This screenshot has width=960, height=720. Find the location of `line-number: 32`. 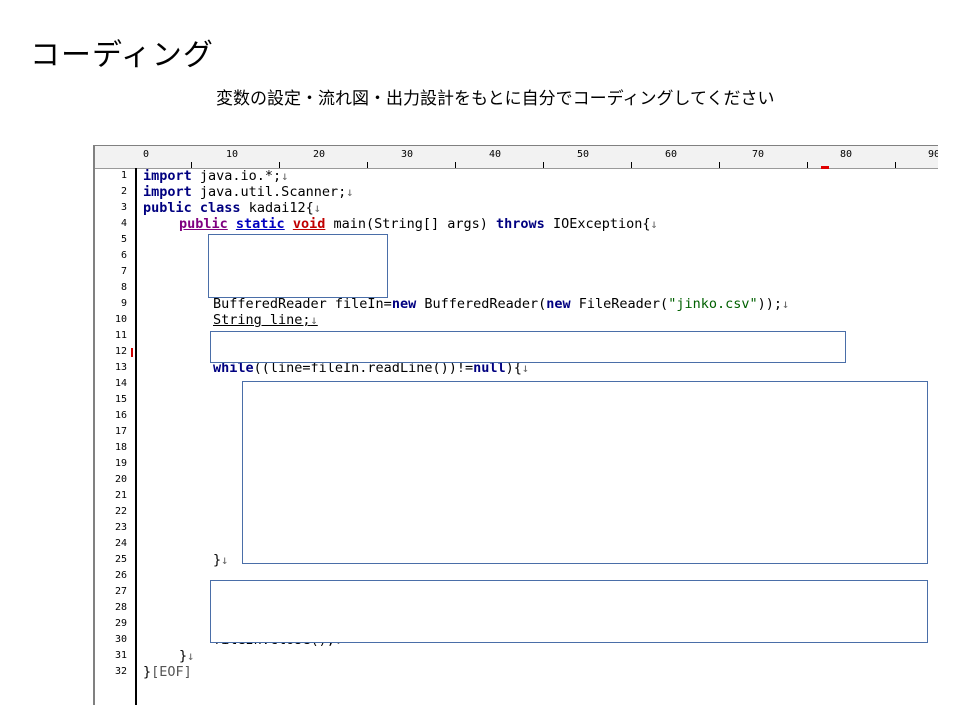

line-number: 32 is located at coordinates (120, 671).